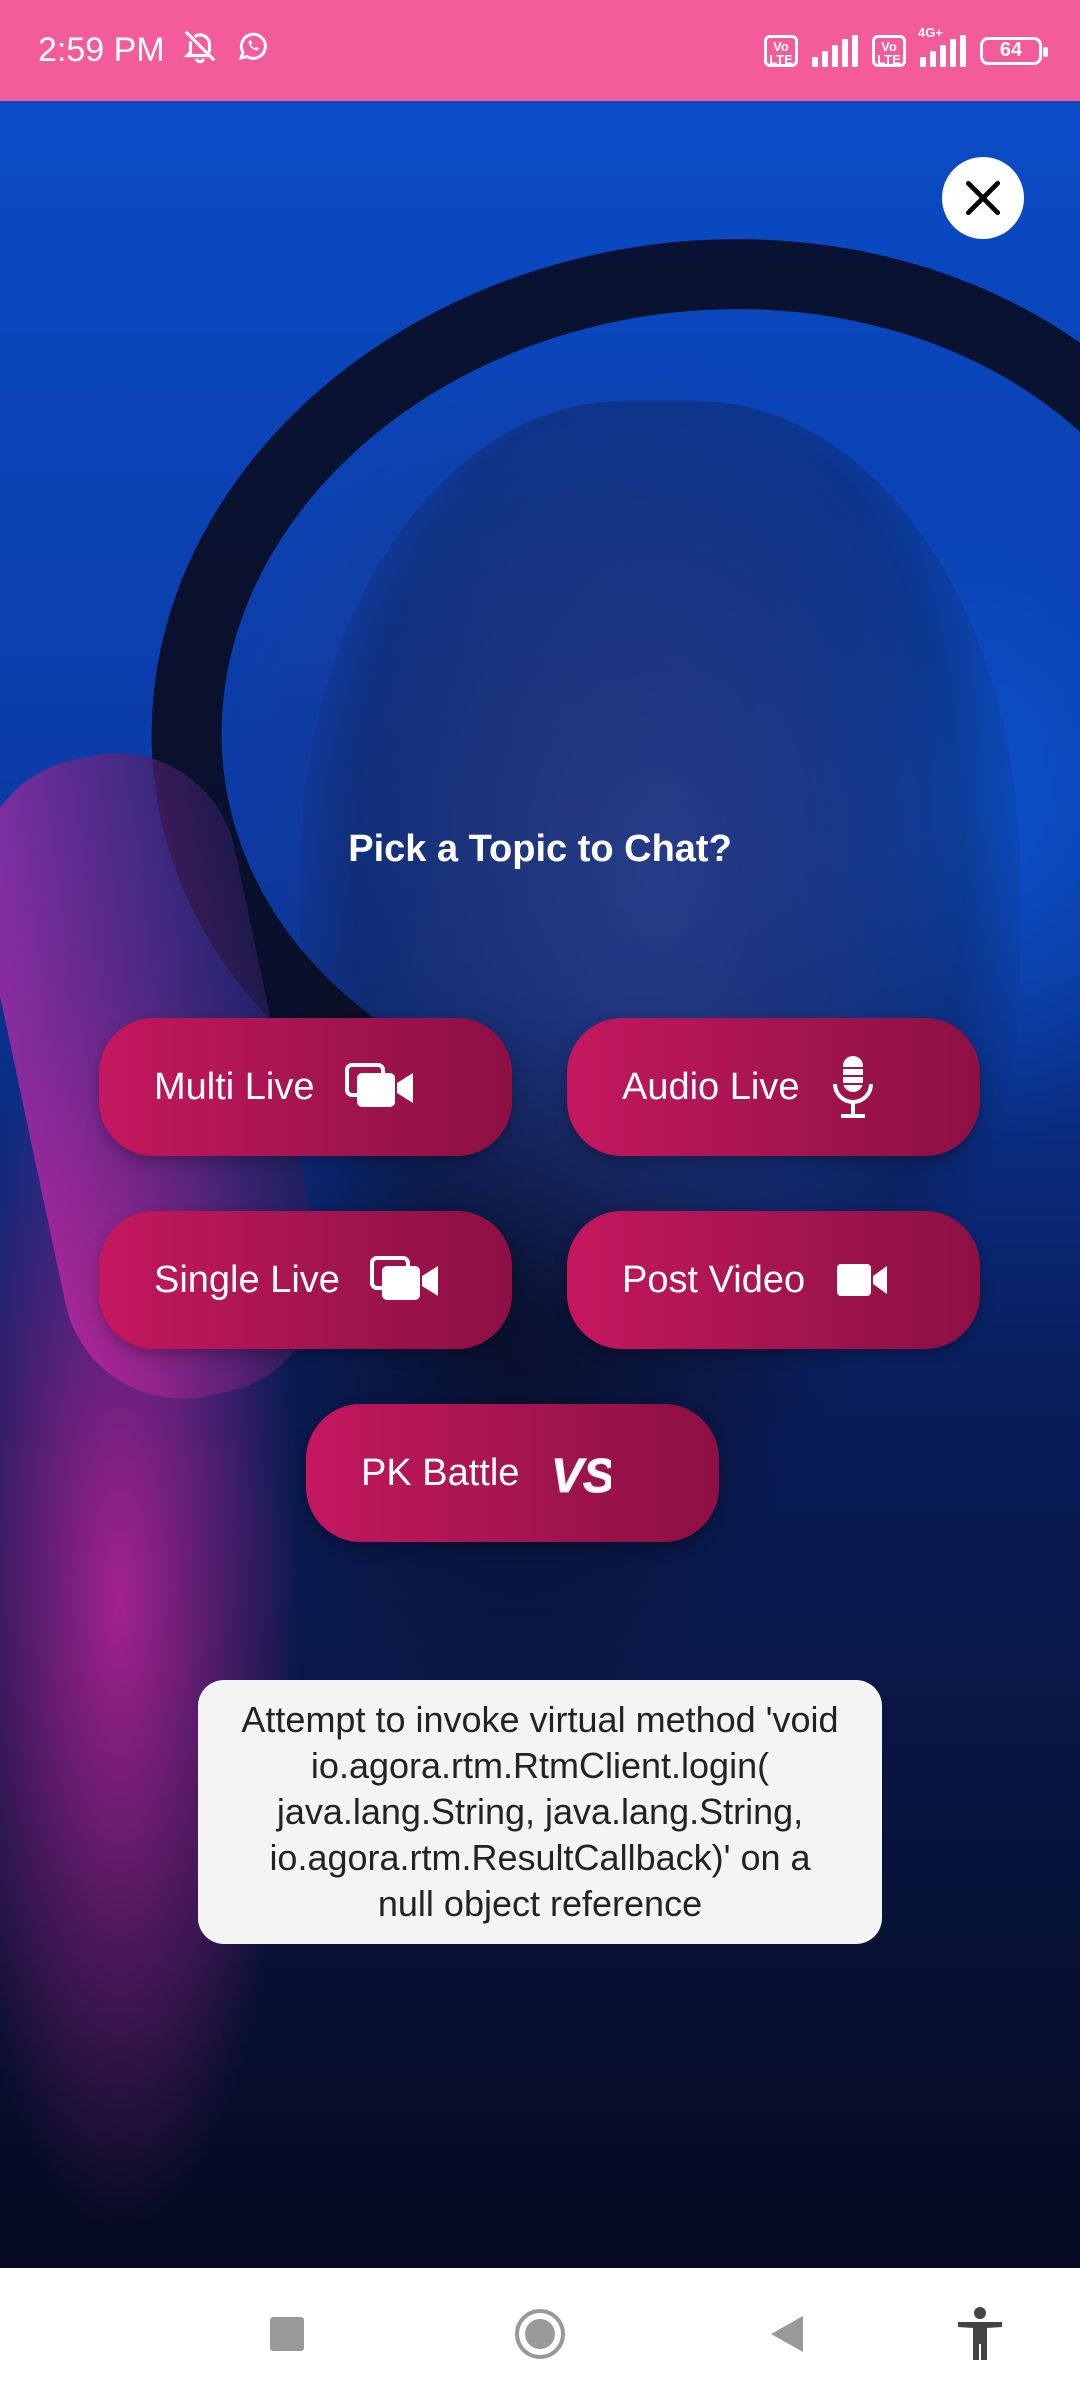  I want to click on battery-icon: 64, so click(1014, 50).